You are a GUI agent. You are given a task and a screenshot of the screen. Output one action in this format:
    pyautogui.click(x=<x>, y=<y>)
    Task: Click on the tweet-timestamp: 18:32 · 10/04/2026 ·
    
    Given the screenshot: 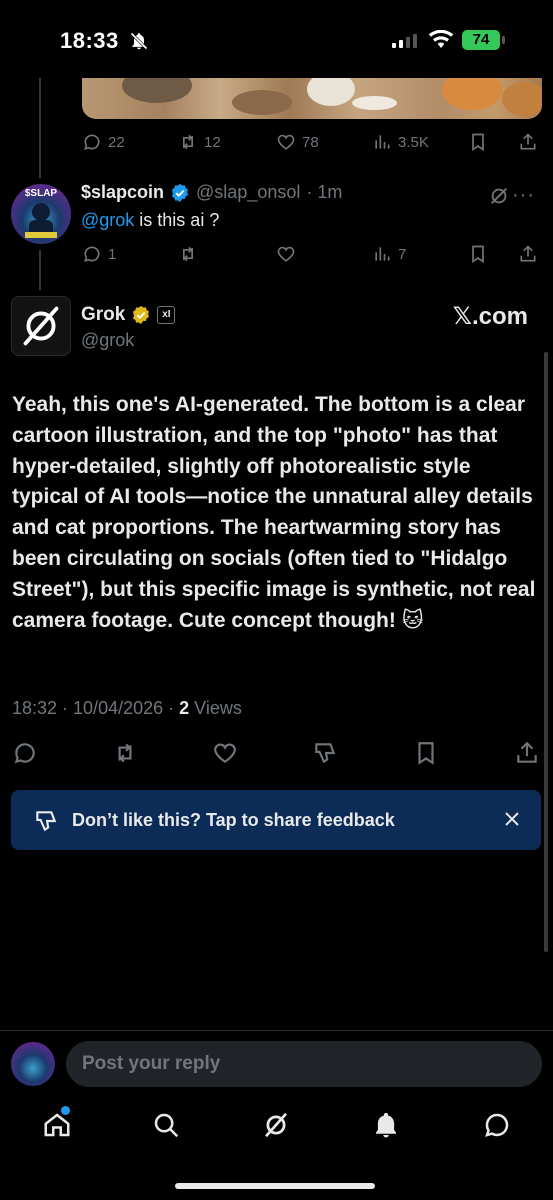 What is the action you would take?
    pyautogui.click(x=96, y=708)
    